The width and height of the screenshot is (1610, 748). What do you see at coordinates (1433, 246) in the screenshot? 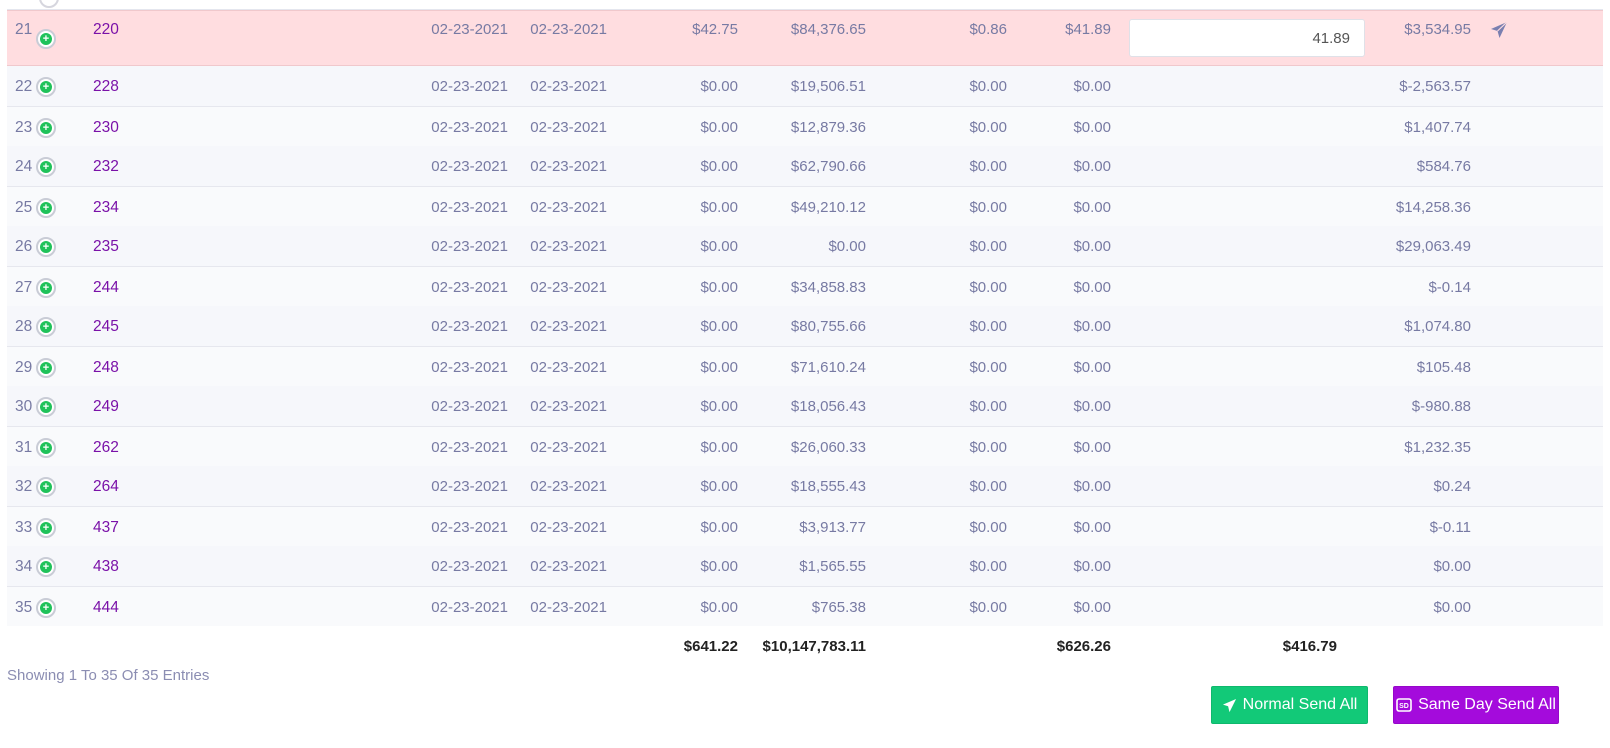
I see `balance-cell: $29,063.49` at bounding box center [1433, 246].